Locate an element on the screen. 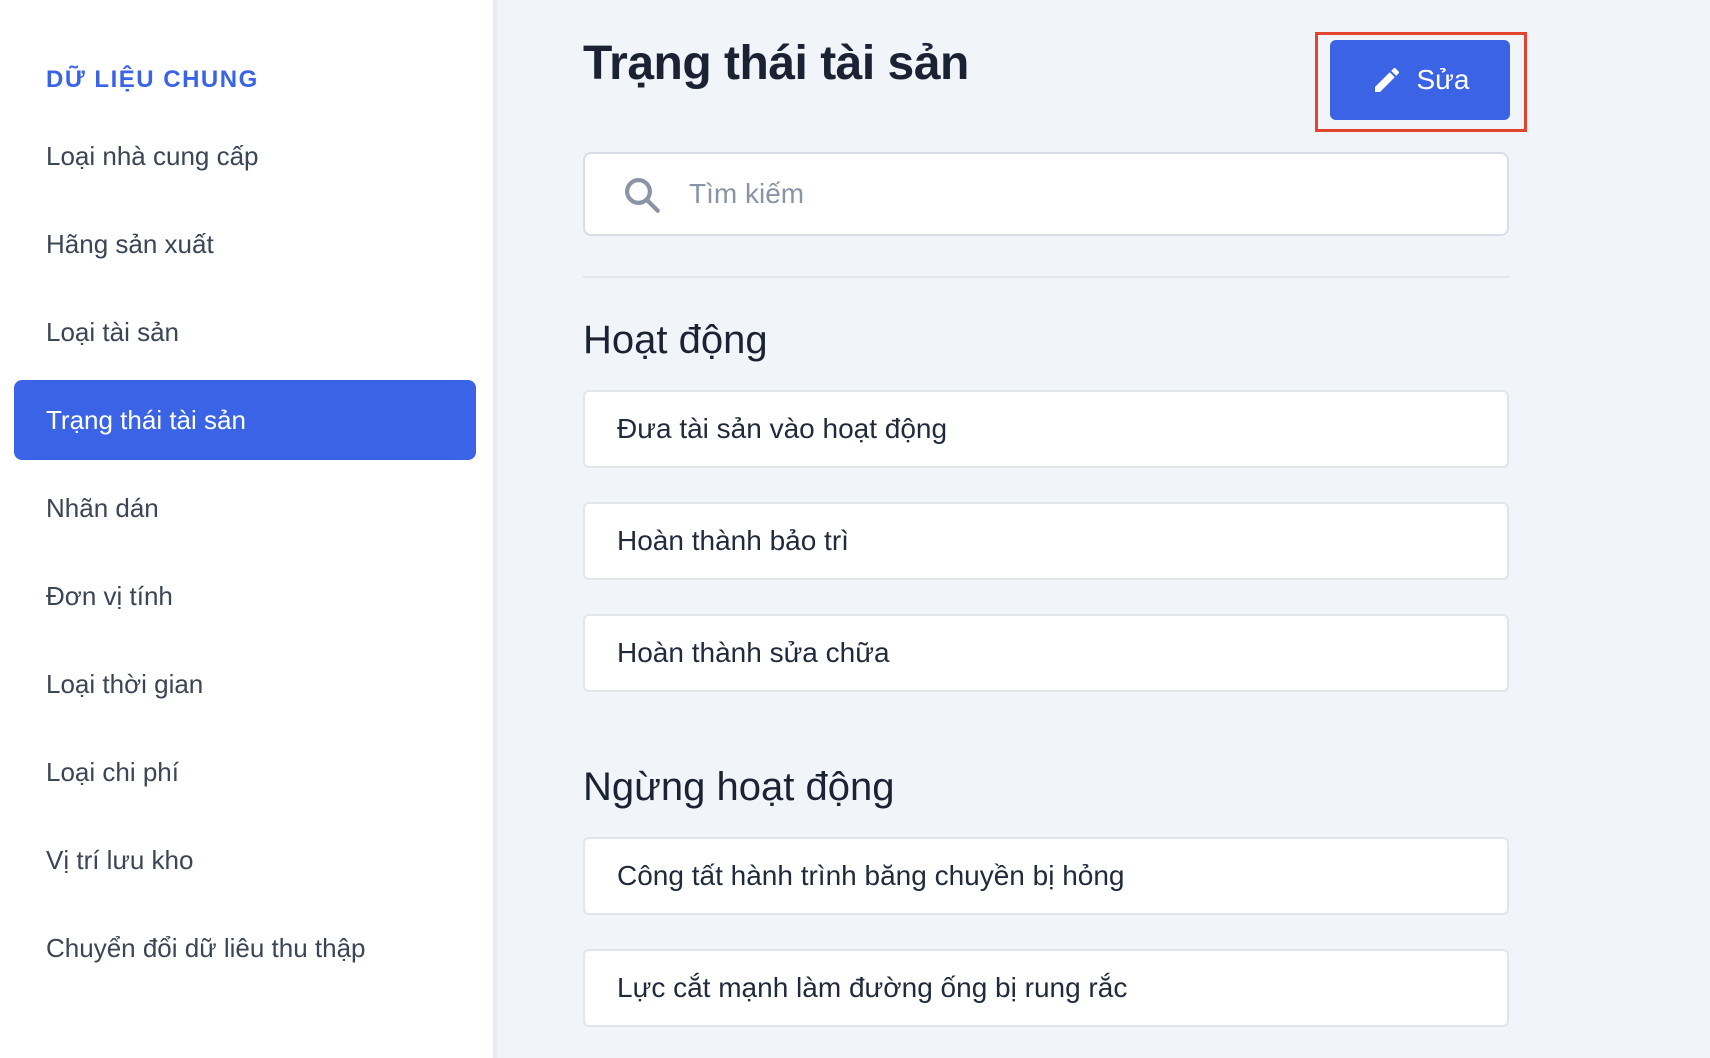  sidebar-item-label: Loại thời gian is located at coordinates (125, 683).